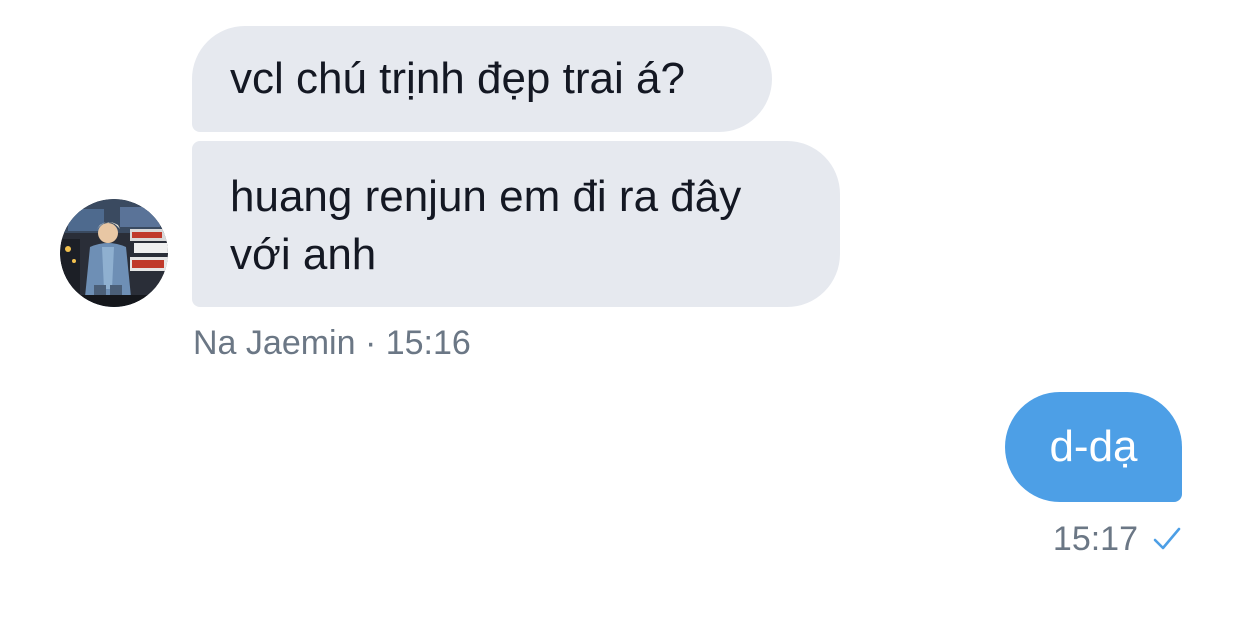 This screenshot has height=623, width=1242. Describe the element at coordinates (1095, 539) in the screenshot. I see `message-time: 15:17` at that location.